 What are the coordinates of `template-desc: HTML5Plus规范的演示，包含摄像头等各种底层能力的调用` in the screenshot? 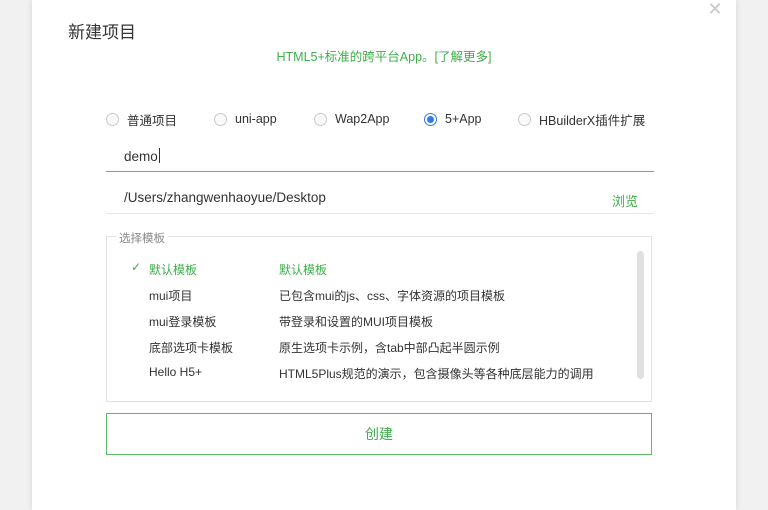 It's located at (436, 374).